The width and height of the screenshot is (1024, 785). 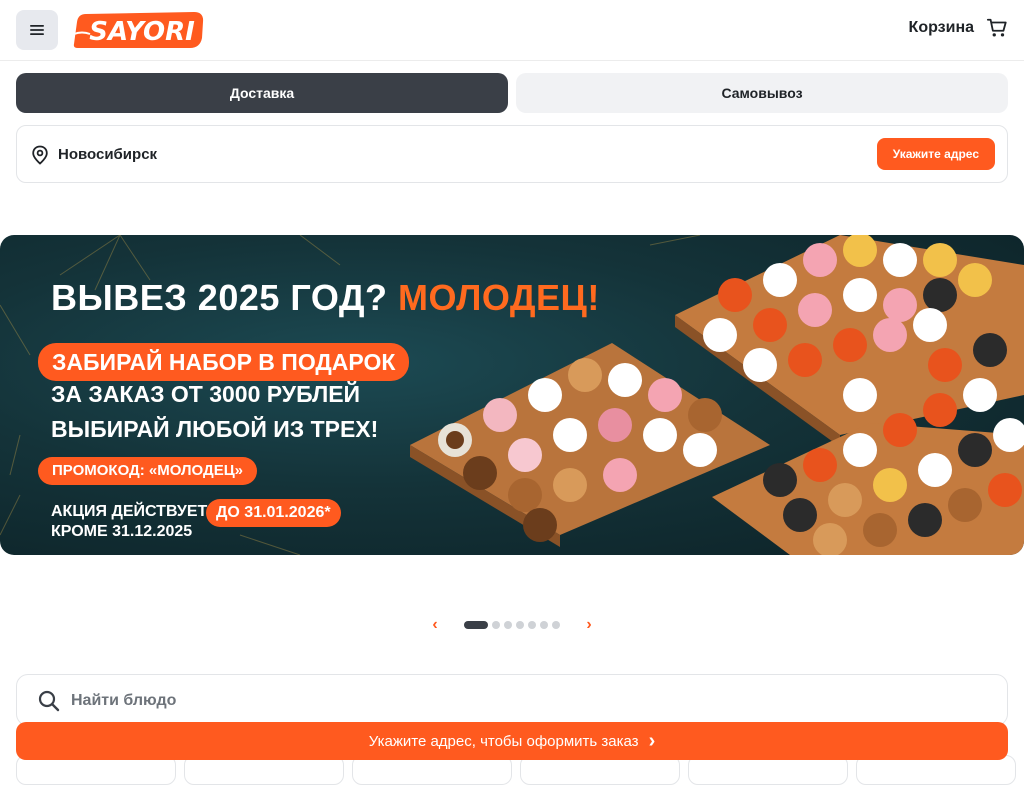 What do you see at coordinates (206, 394) in the screenshot?
I see `banner-line-2: ЗА ЗАКАЗ ОТ 3000 РУБЛЕЙ` at bounding box center [206, 394].